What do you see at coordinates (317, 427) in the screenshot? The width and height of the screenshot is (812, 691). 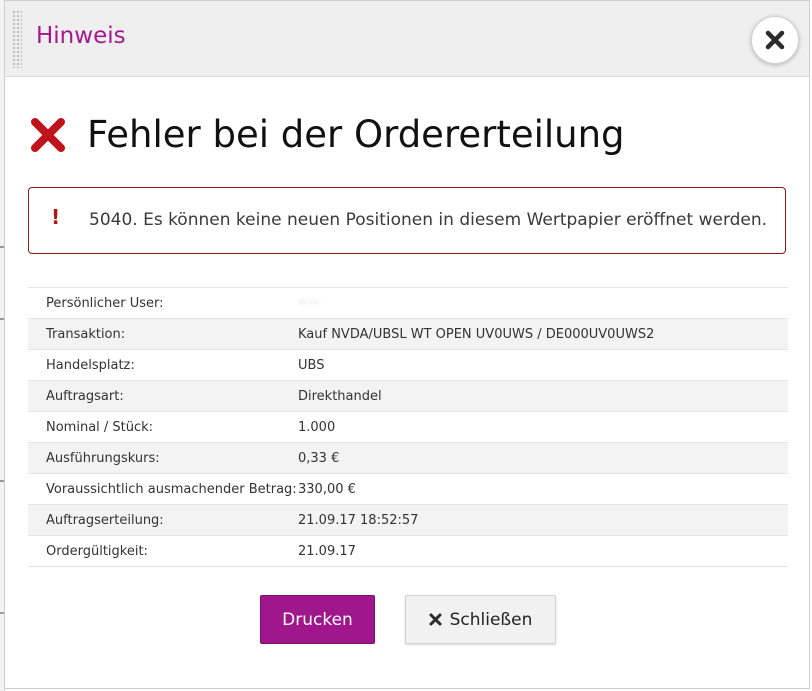 I see `detail-value: 1.000` at bounding box center [317, 427].